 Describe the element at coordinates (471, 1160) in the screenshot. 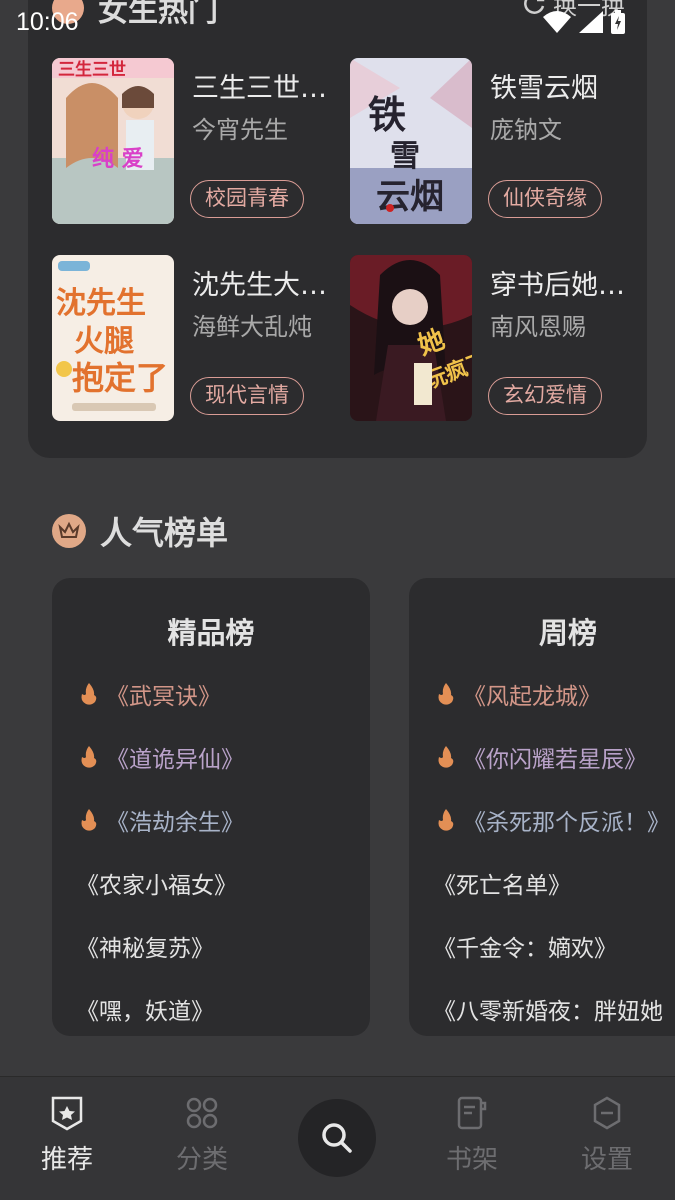

I see `nav-label: 书架` at that location.